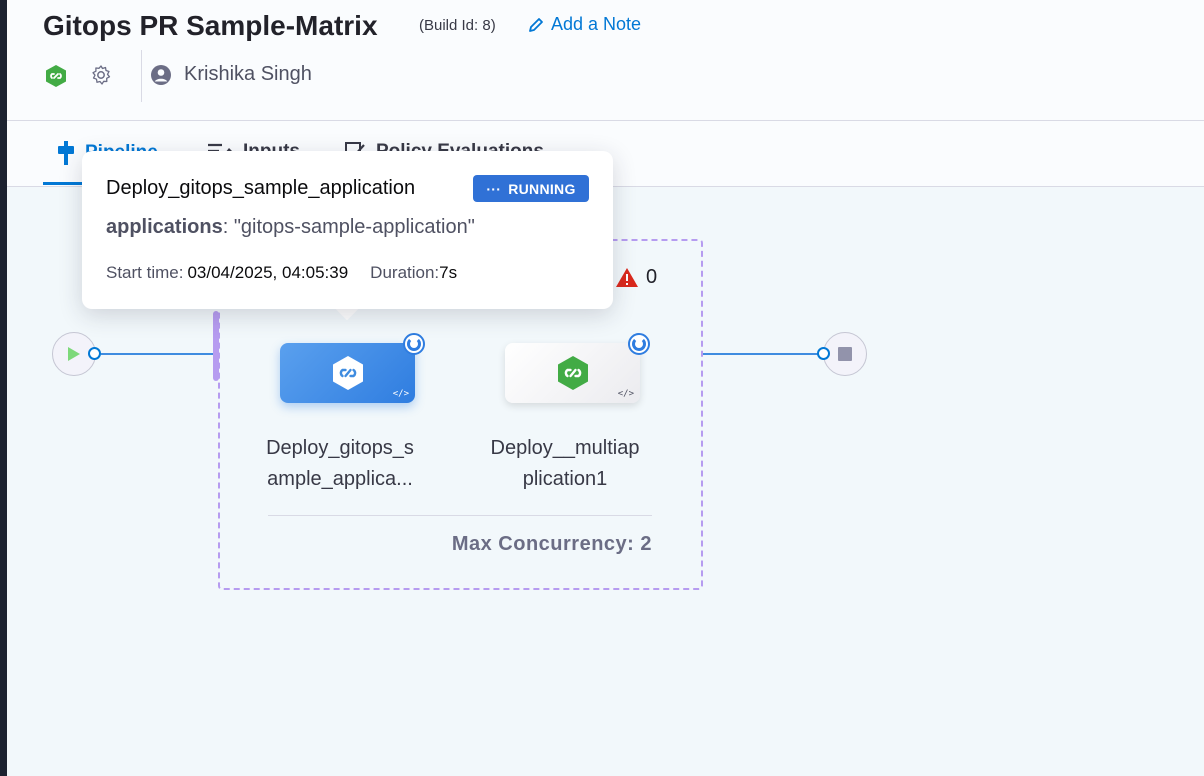  What do you see at coordinates (3, 388) in the screenshot?
I see `window-left-edge` at bounding box center [3, 388].